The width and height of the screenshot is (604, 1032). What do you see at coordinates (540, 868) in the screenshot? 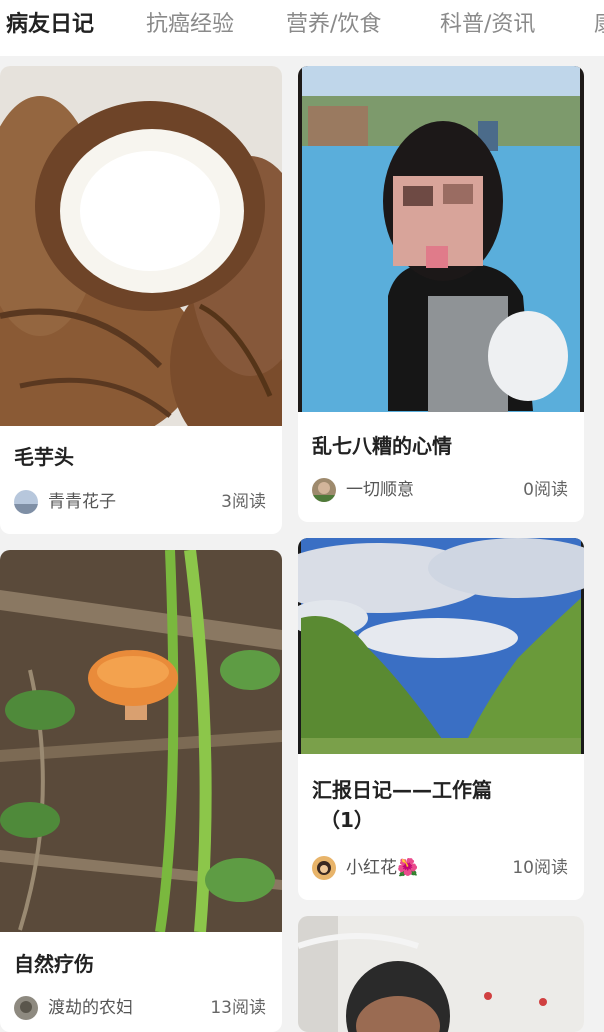
I see `read-count: 10阅读` at bounding box center [540, 868].